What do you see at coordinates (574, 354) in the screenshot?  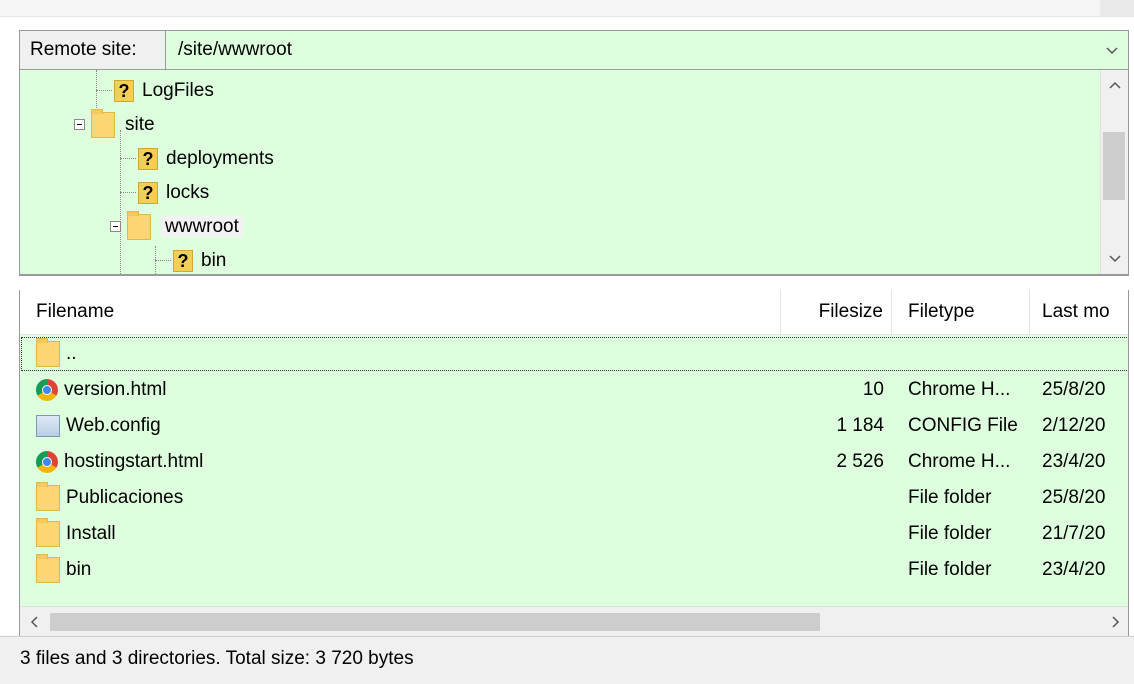 I see `file-row-parent-directory: ..` at bounding box center [574, 354].